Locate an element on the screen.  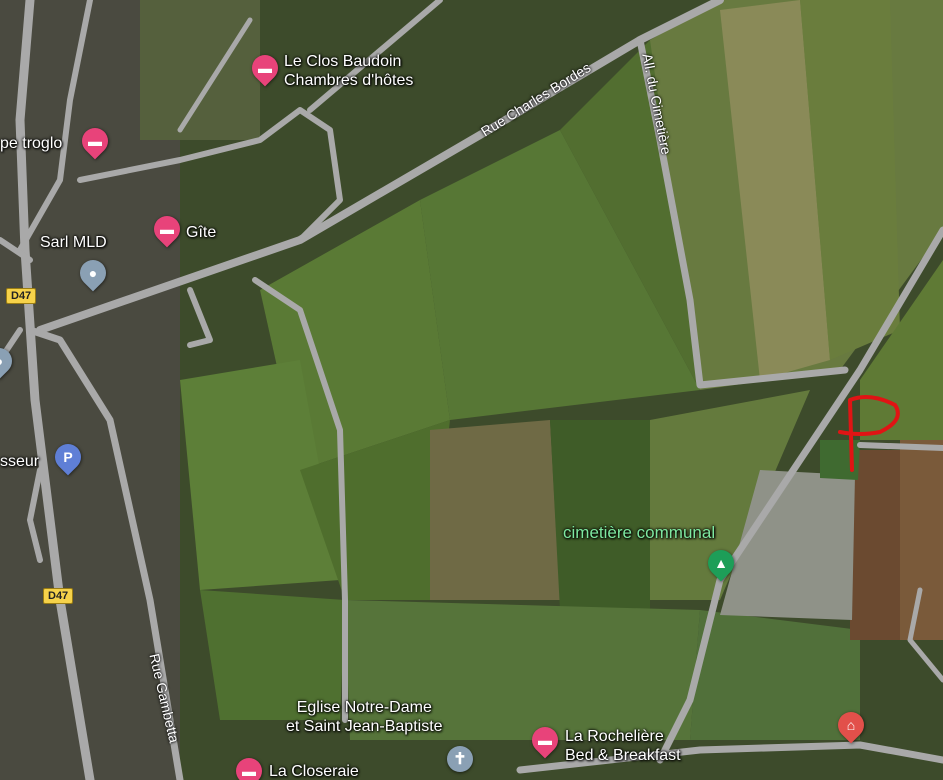
house-cross-icon: ⌂ is located at coordinates (851, 725).